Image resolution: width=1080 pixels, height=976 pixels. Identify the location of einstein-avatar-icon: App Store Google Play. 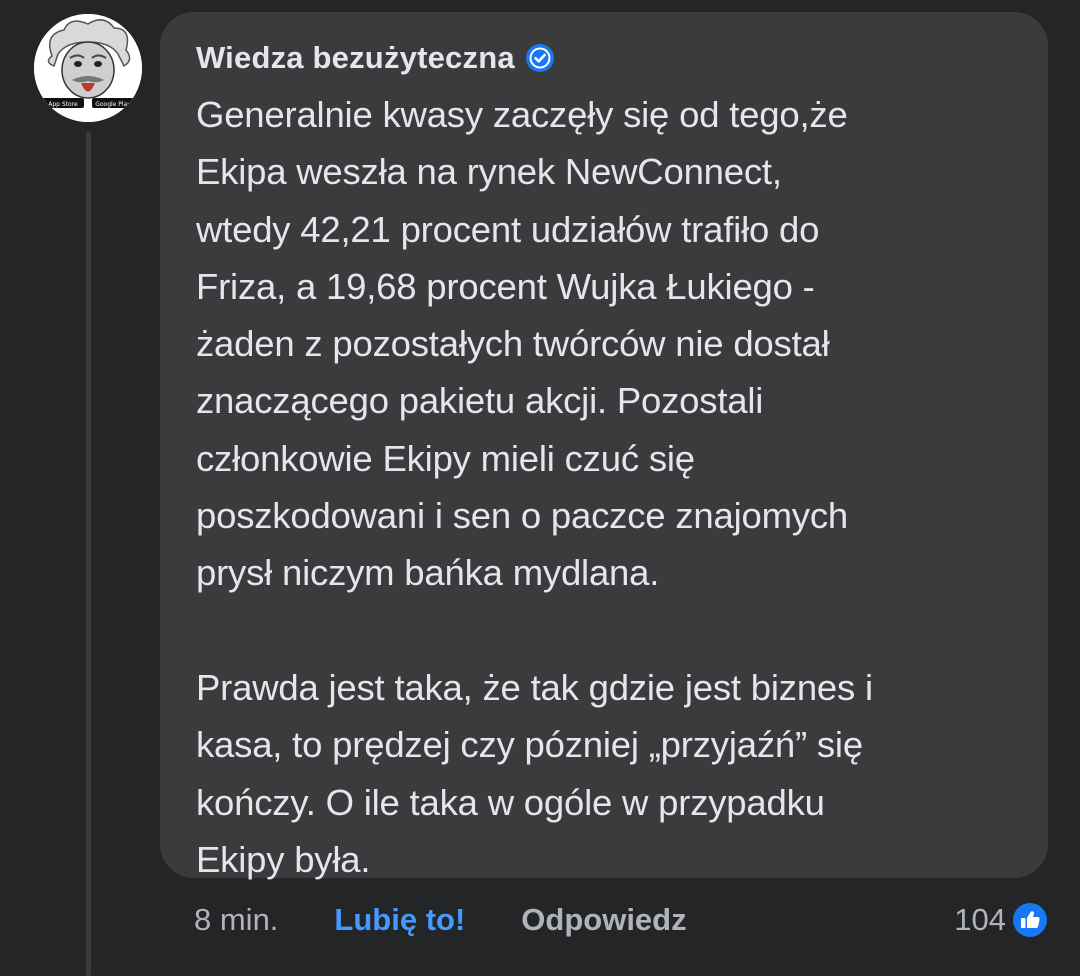
(88, 68).